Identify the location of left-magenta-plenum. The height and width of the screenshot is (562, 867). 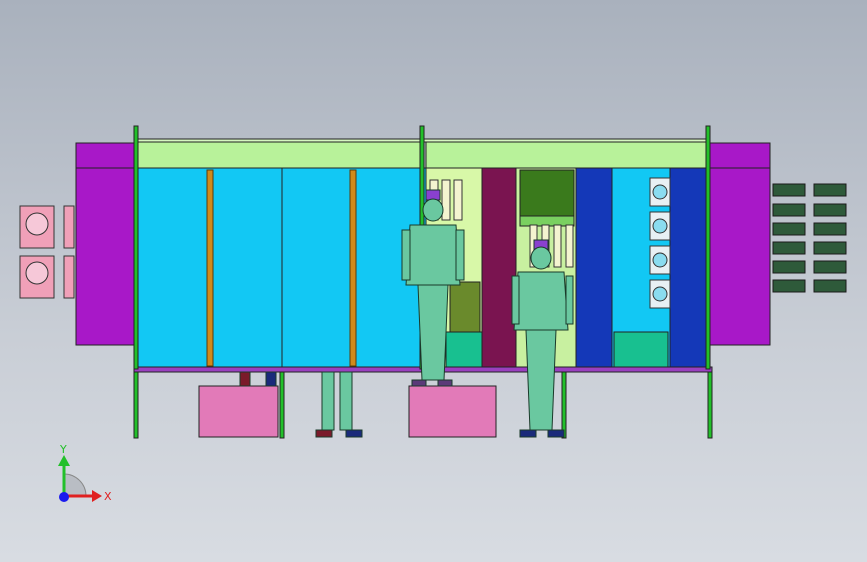
(106, 155).